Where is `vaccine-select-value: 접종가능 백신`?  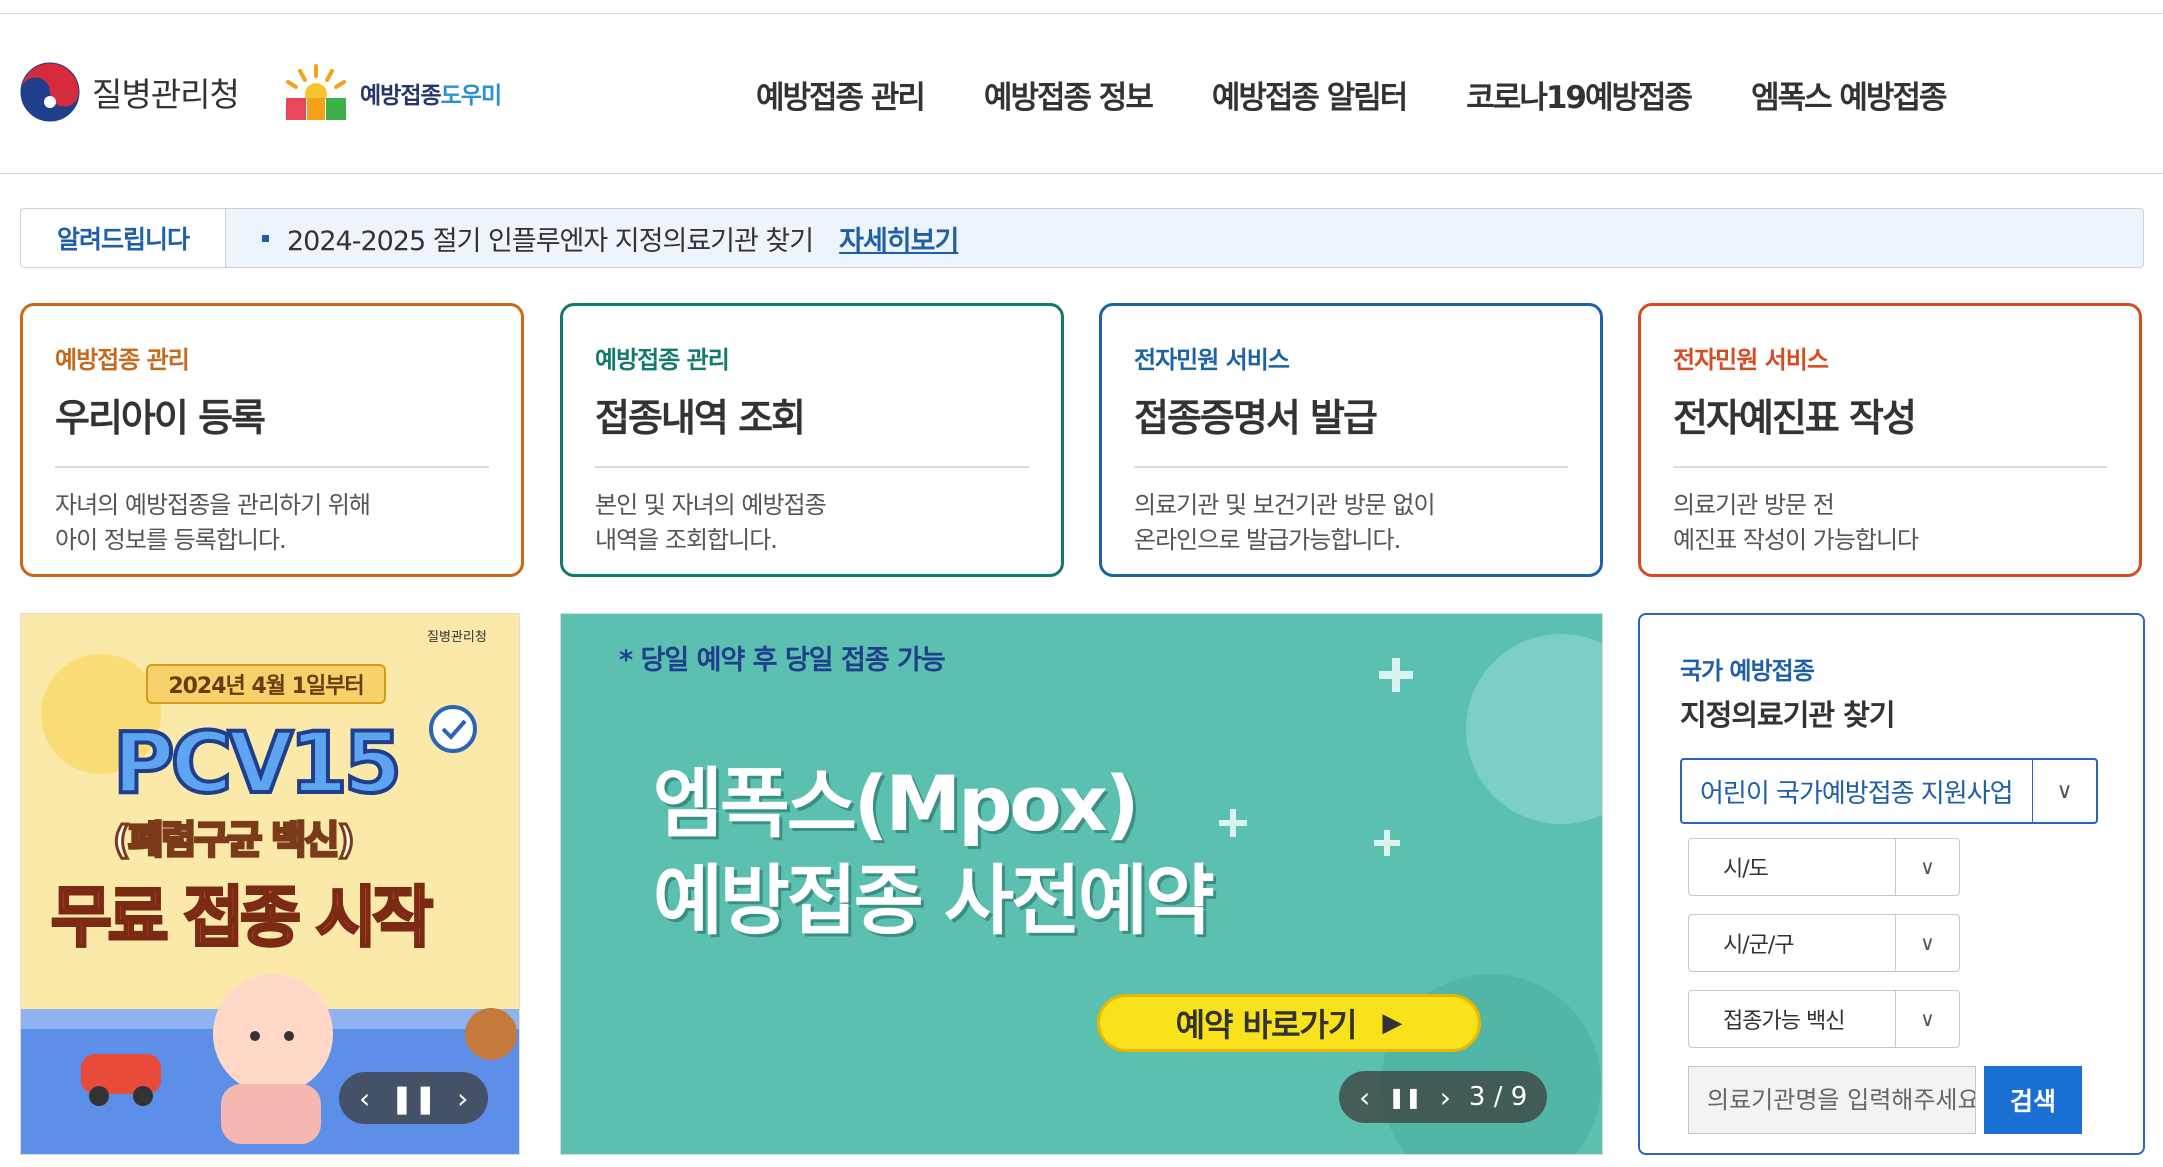 vaccine-select-value: 접종가능 백신 is located at coordinates (1784, 1021).